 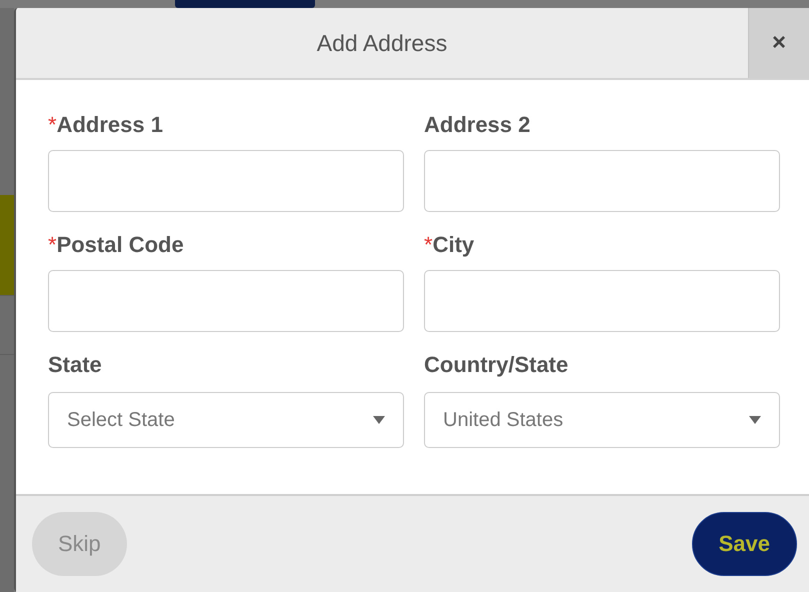 What do you see at coordinates (778, 43) in the screenshot?
I see `close-button: ×` at bounding box center [778, 43].